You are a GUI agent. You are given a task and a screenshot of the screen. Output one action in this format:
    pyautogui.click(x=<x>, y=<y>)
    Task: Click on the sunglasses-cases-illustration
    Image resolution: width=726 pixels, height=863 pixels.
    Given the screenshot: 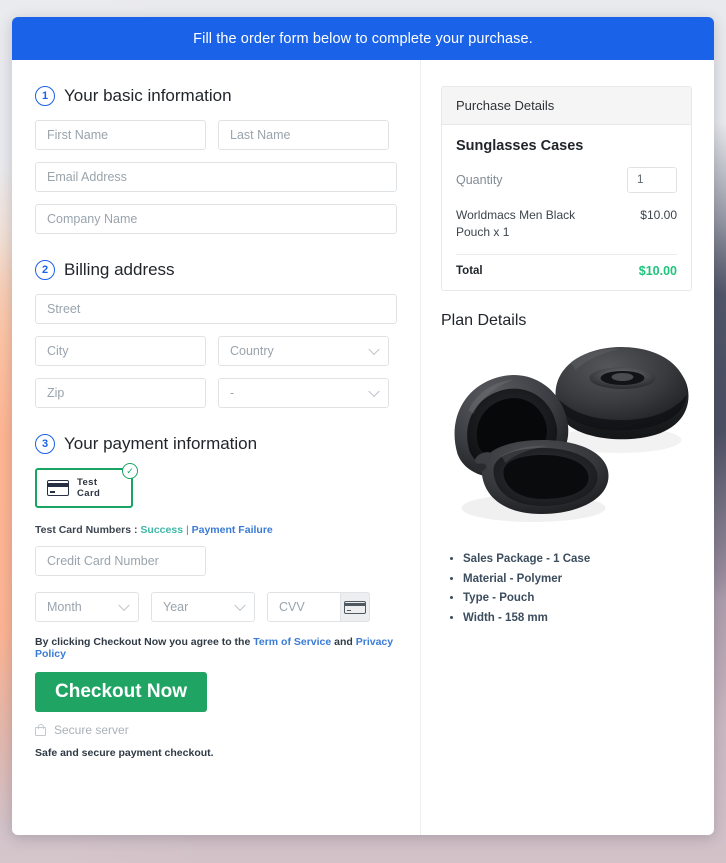 What is the action you would take?
    pyautogui.click(x=571, y=434)
    